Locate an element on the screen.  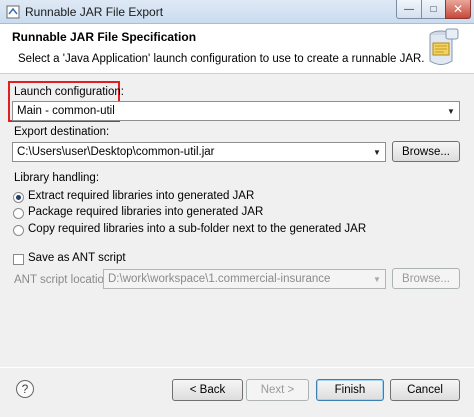
cancel-button: Cancel is located at coordinates (425, 390).